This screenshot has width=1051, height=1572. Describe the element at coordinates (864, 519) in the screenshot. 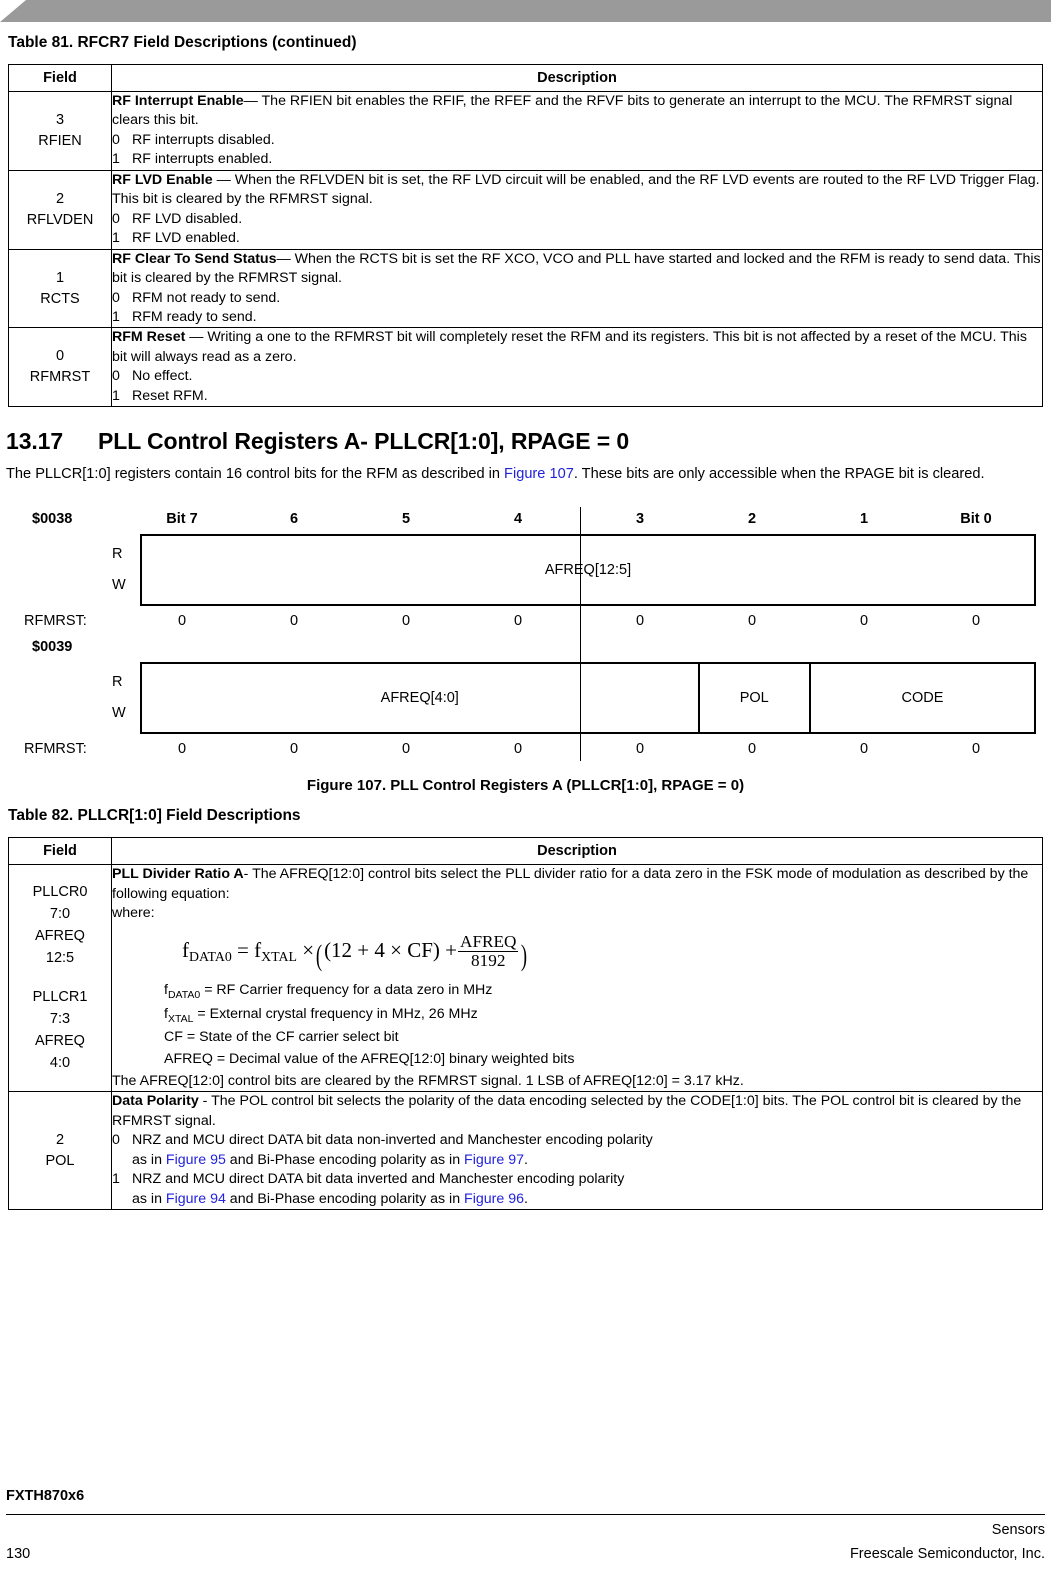

I see `bit-header-1: 1` at that location.